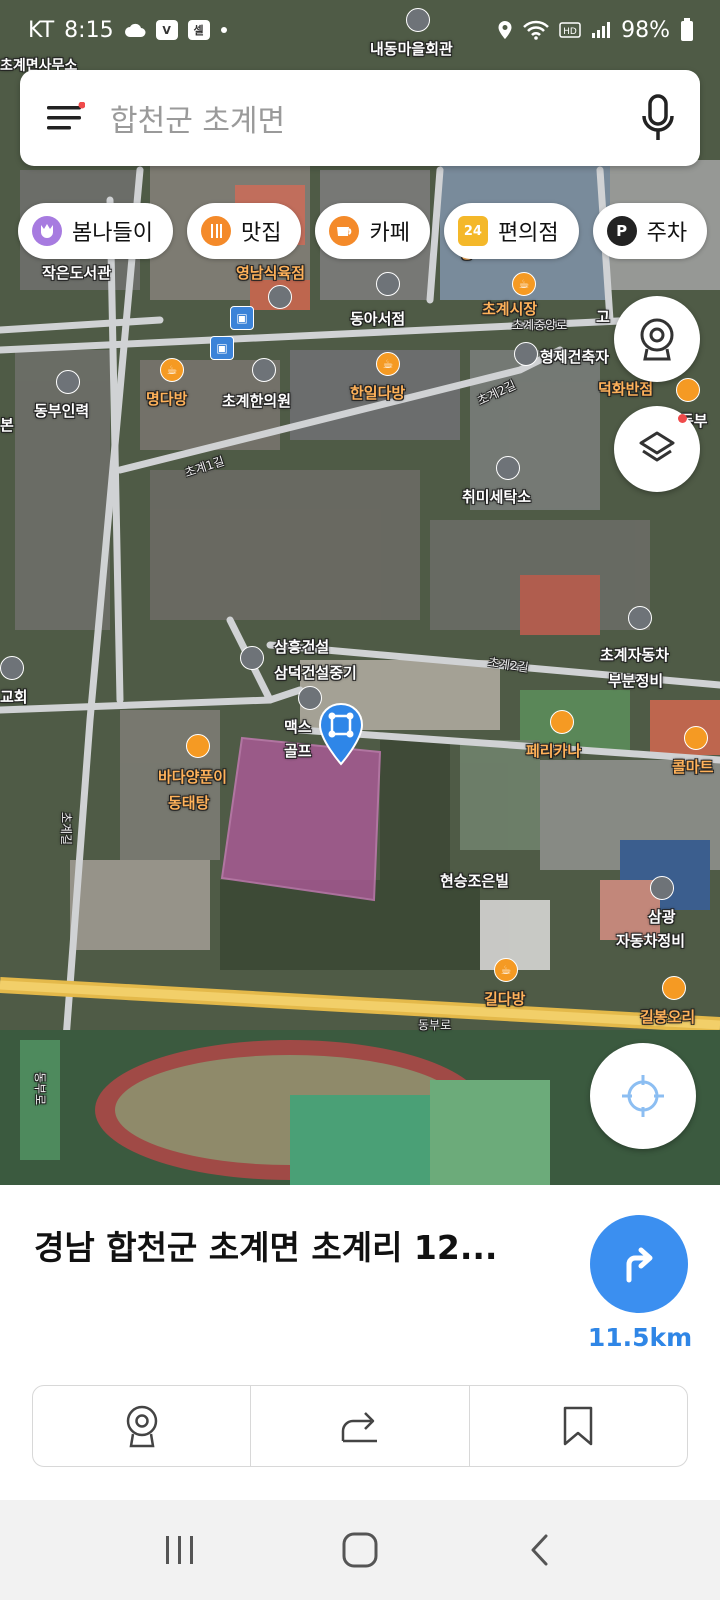  Describe the element at coordinates (553, 750) in the screenshot. I see `map-label: 페리카나` at that location.